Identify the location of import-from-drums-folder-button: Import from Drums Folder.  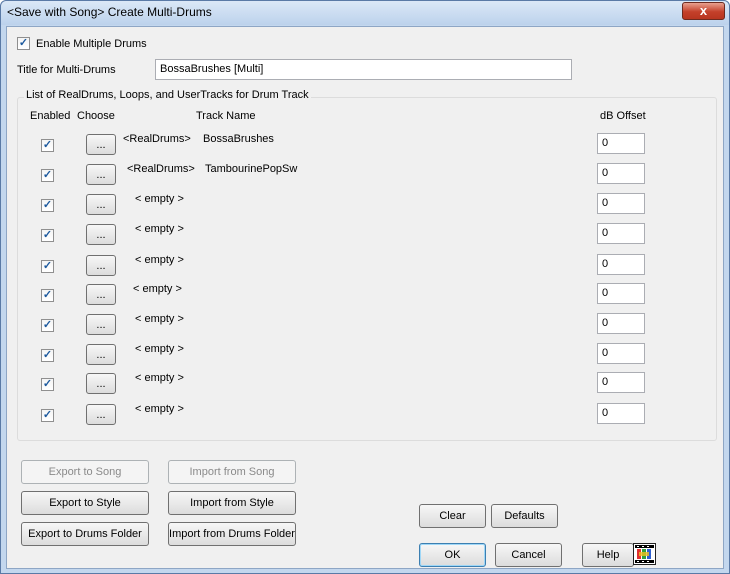
(232, 534).